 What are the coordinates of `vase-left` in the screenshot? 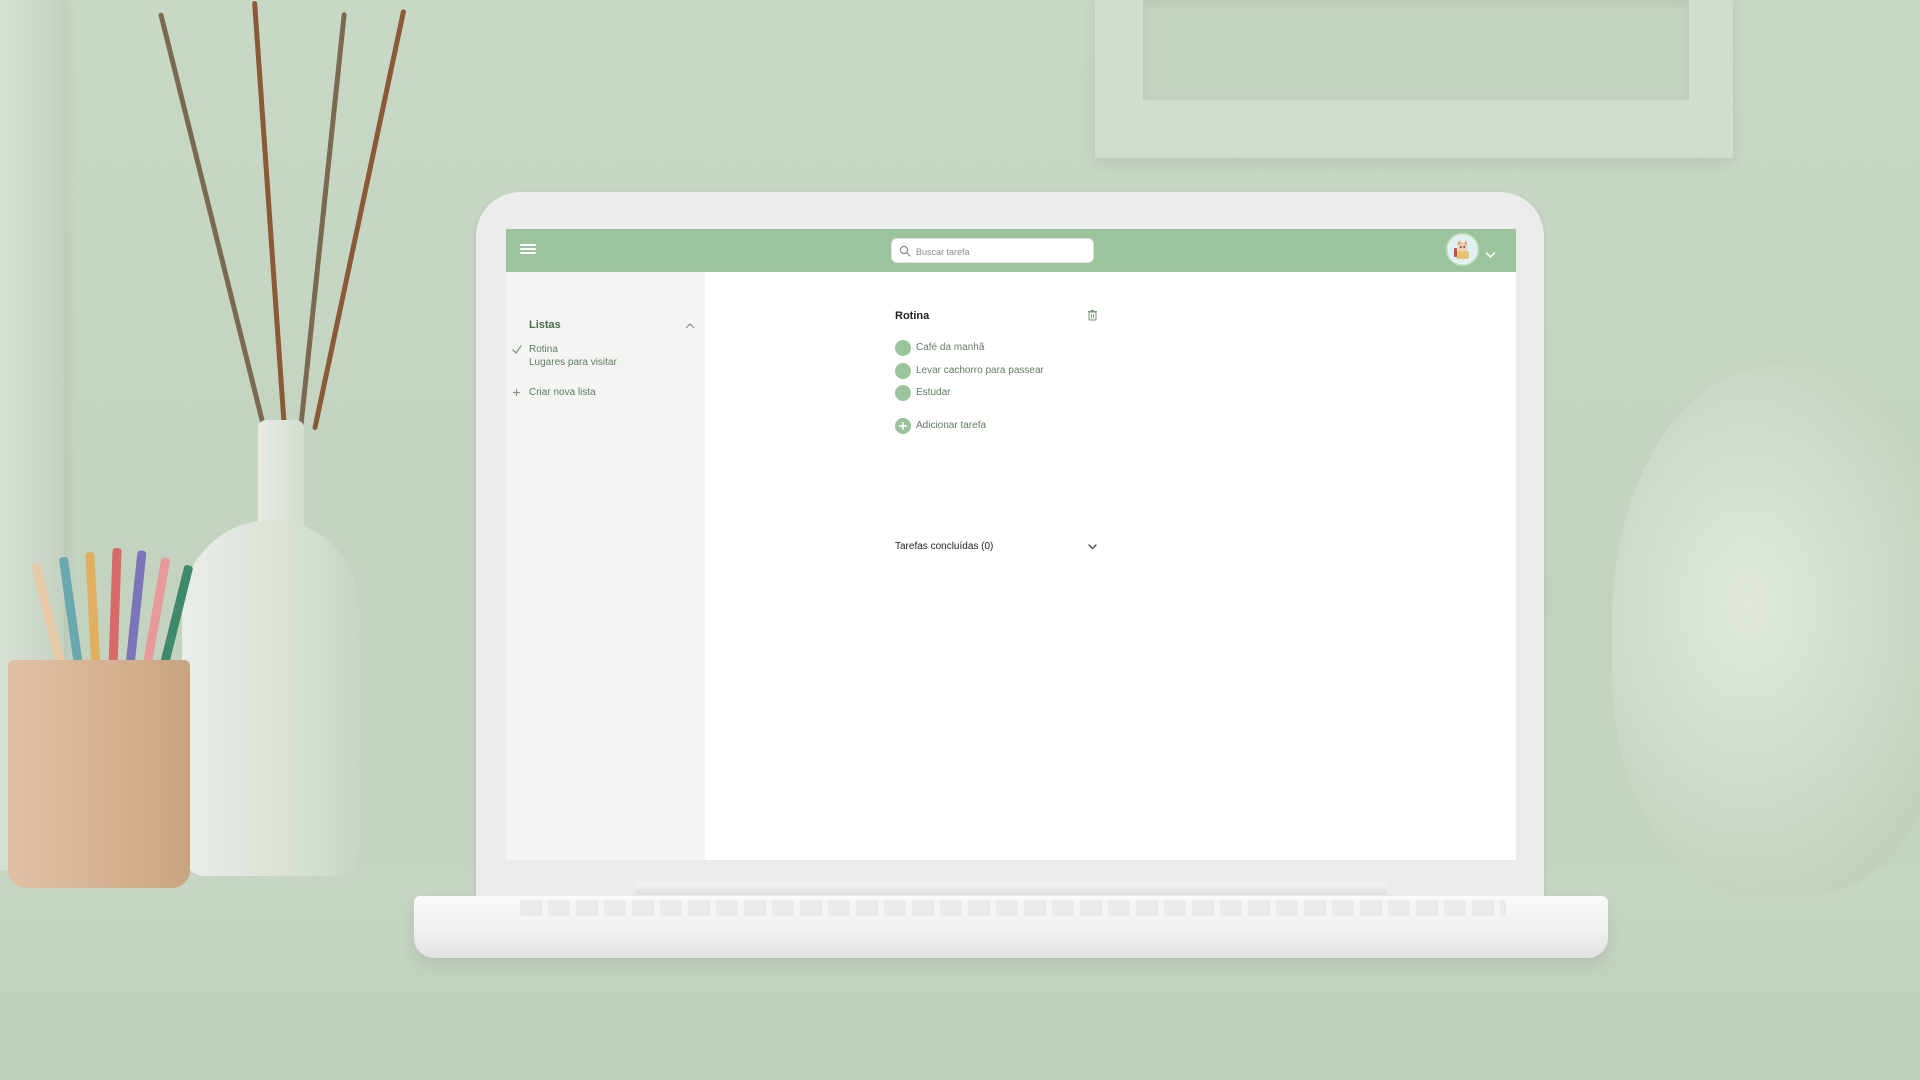 It's located at (271, 698).